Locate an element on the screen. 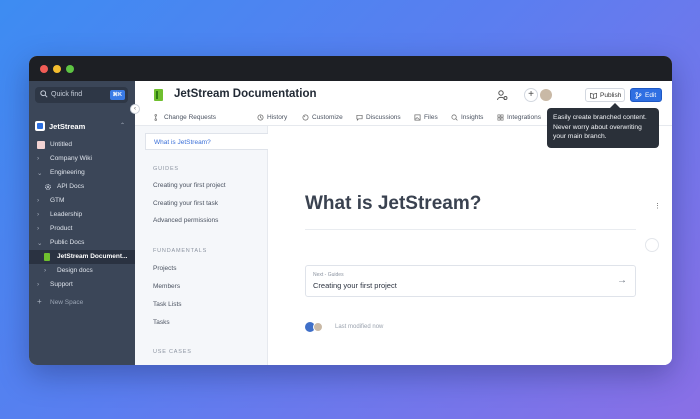 This screenshot has width=700, height=419. publish-button: Publish is located at coordinates (605, 95).